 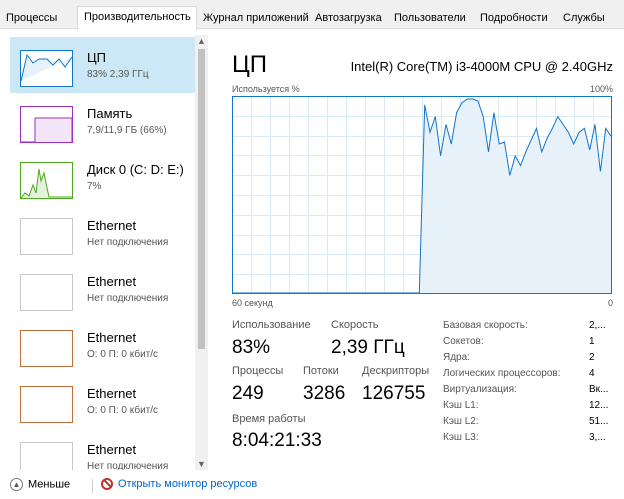 I want to click on sidebar-item-subtitle: 7%, so click(x=94, y=186).